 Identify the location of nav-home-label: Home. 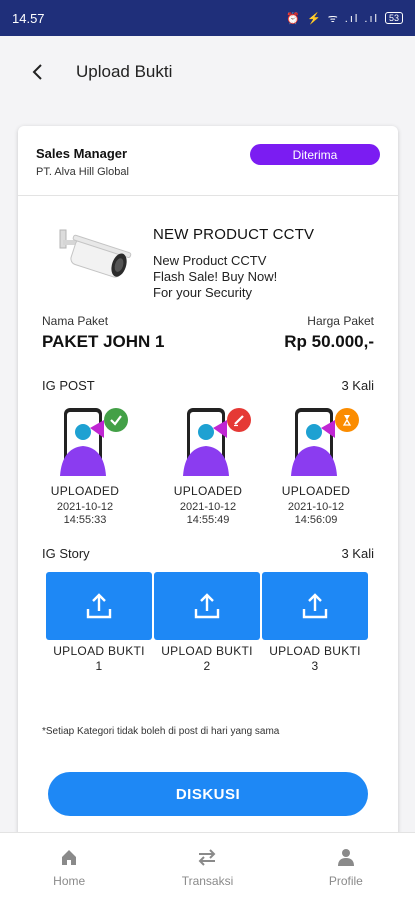
(69, 880).